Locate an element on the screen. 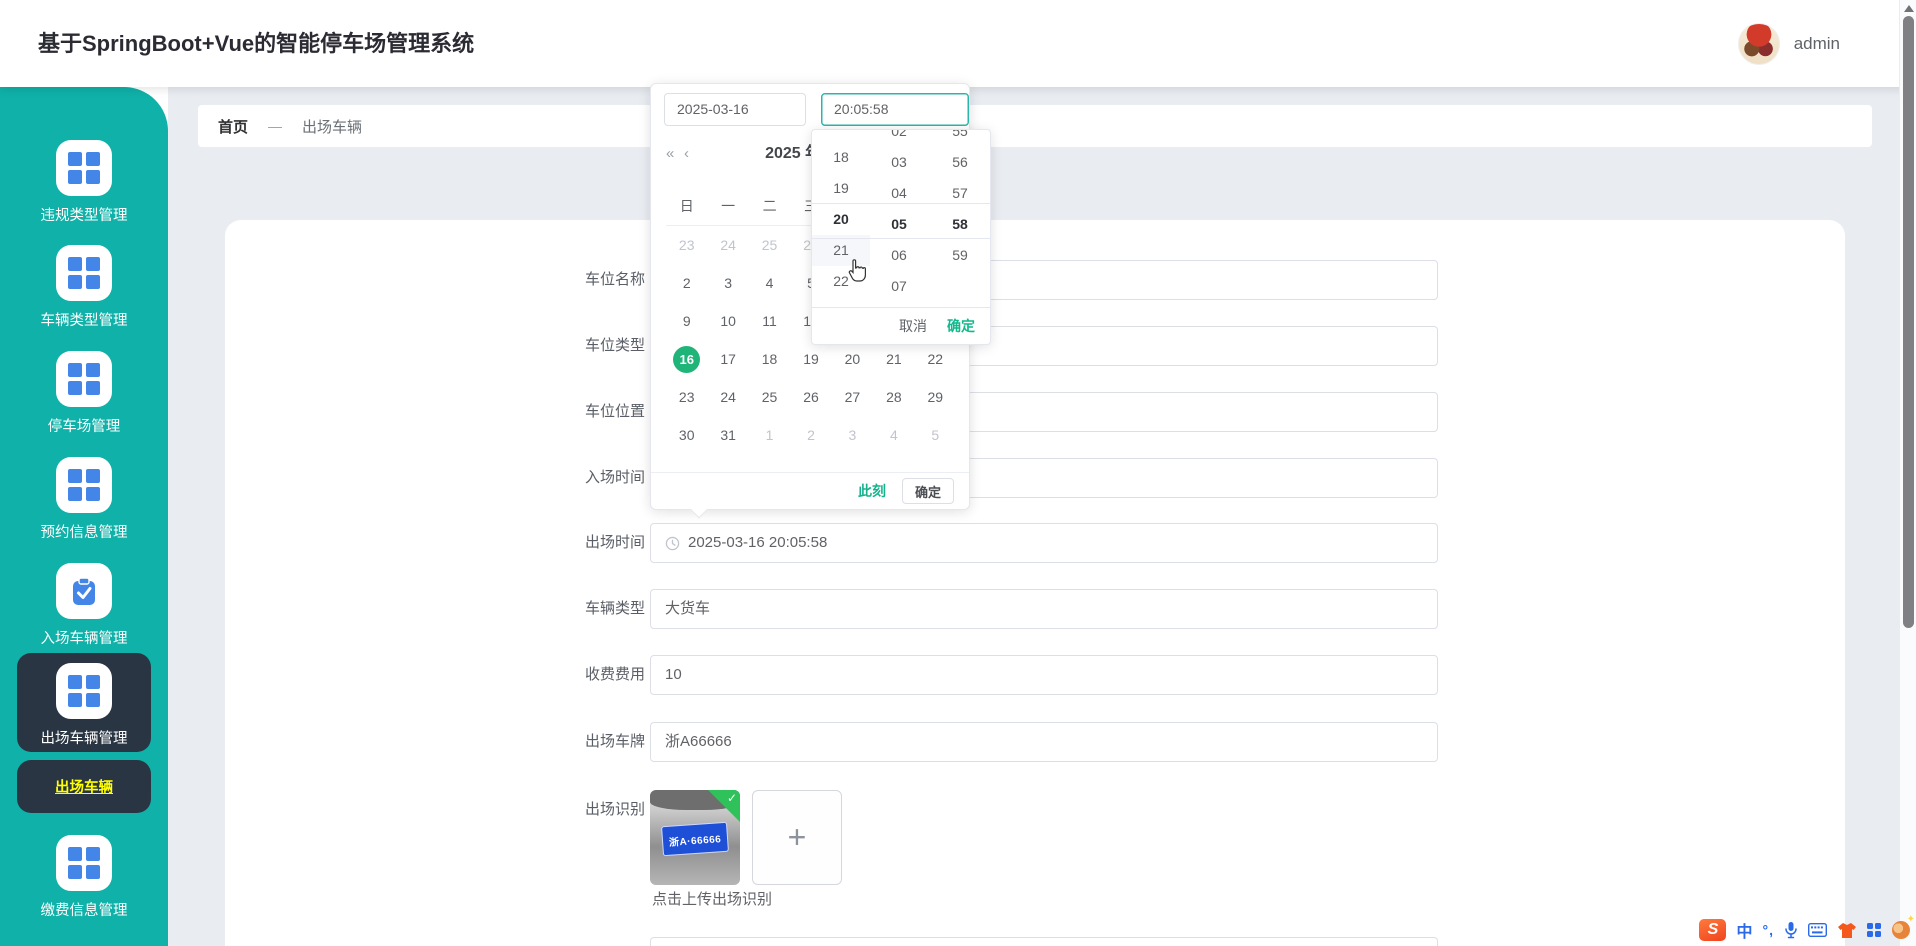  window-scrollbar is located at coordinates (1907, 473).